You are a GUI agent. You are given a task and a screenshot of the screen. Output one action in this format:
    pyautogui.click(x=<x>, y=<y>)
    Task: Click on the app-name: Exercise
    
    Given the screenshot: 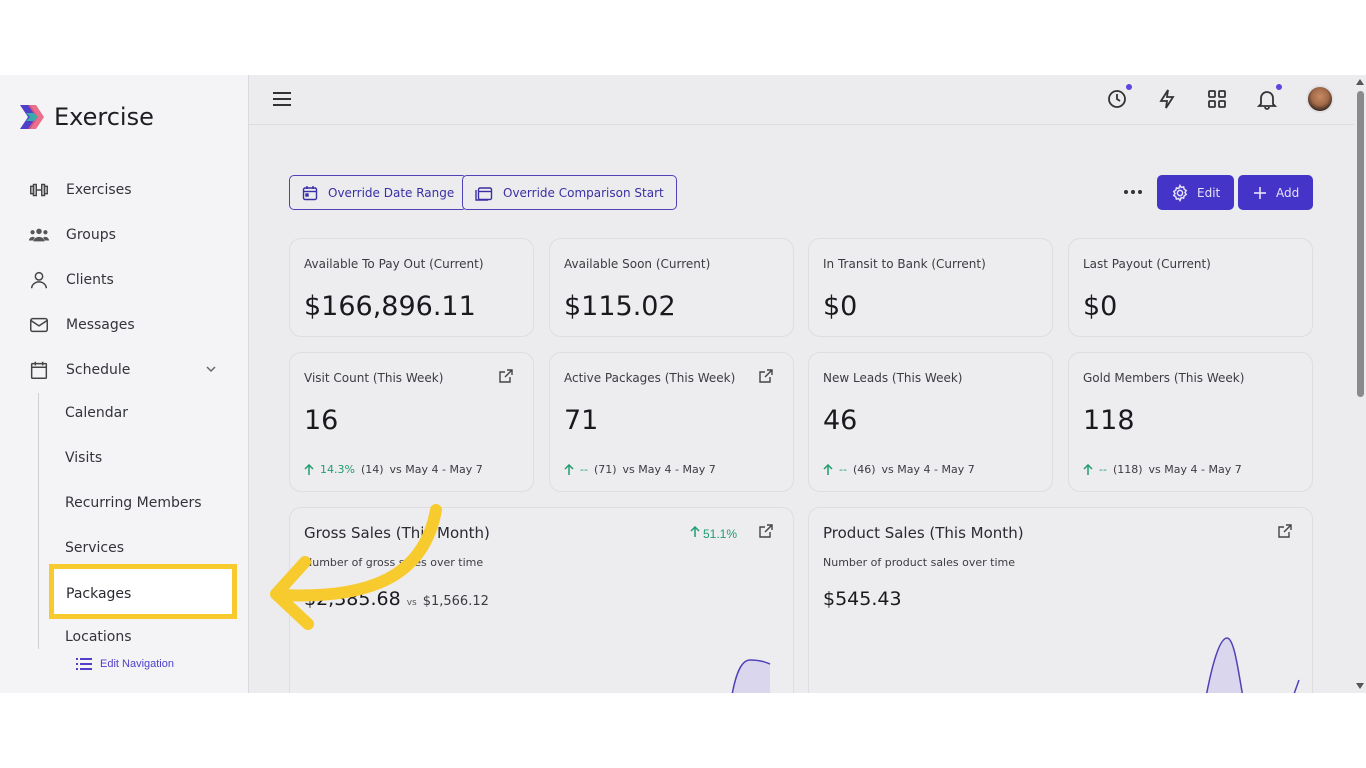 What is the action you would take?
    pyautogui.click(x=104, y=117)
    